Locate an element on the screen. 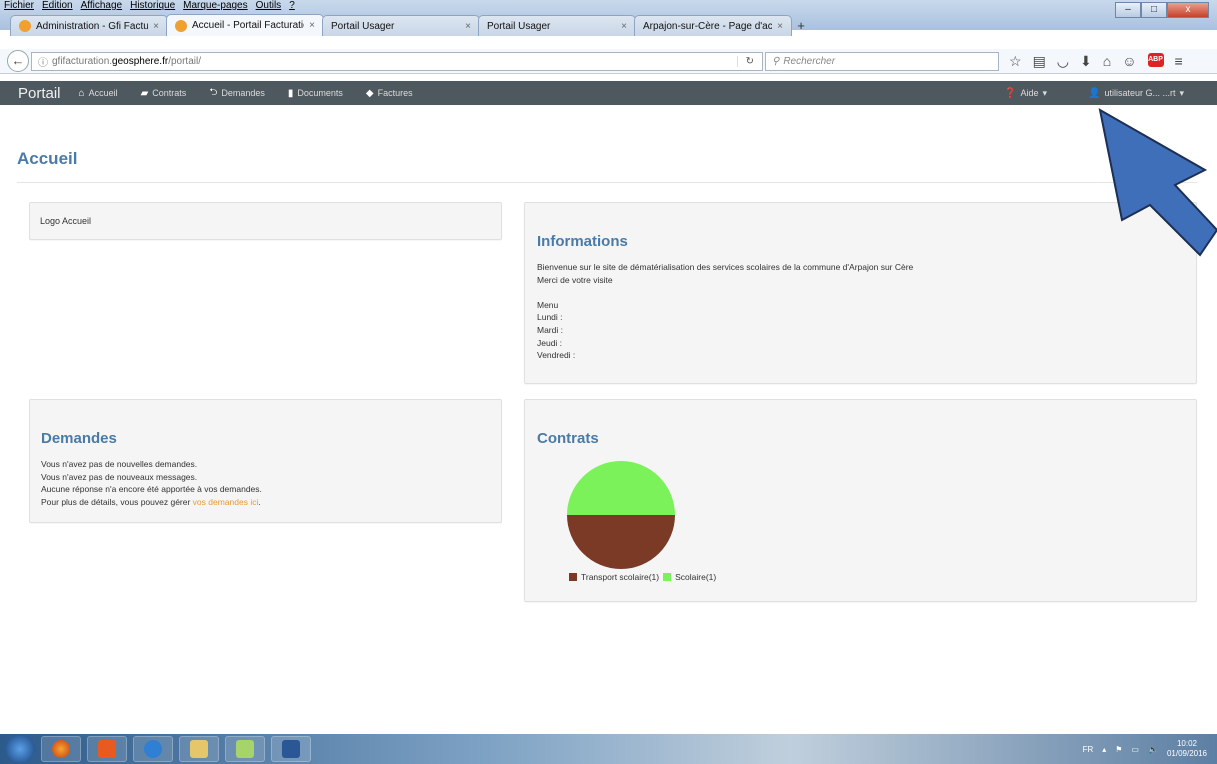 This screenshot has width=1217, height=764. taskbar-explorer is located at coordinates (199, 749).